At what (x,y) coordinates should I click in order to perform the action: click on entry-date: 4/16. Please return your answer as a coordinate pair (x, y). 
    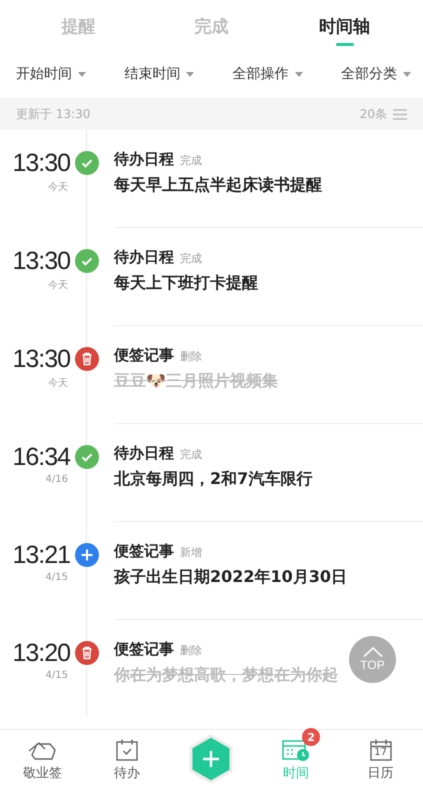
    Looking at the image, I should click on (57, 479).